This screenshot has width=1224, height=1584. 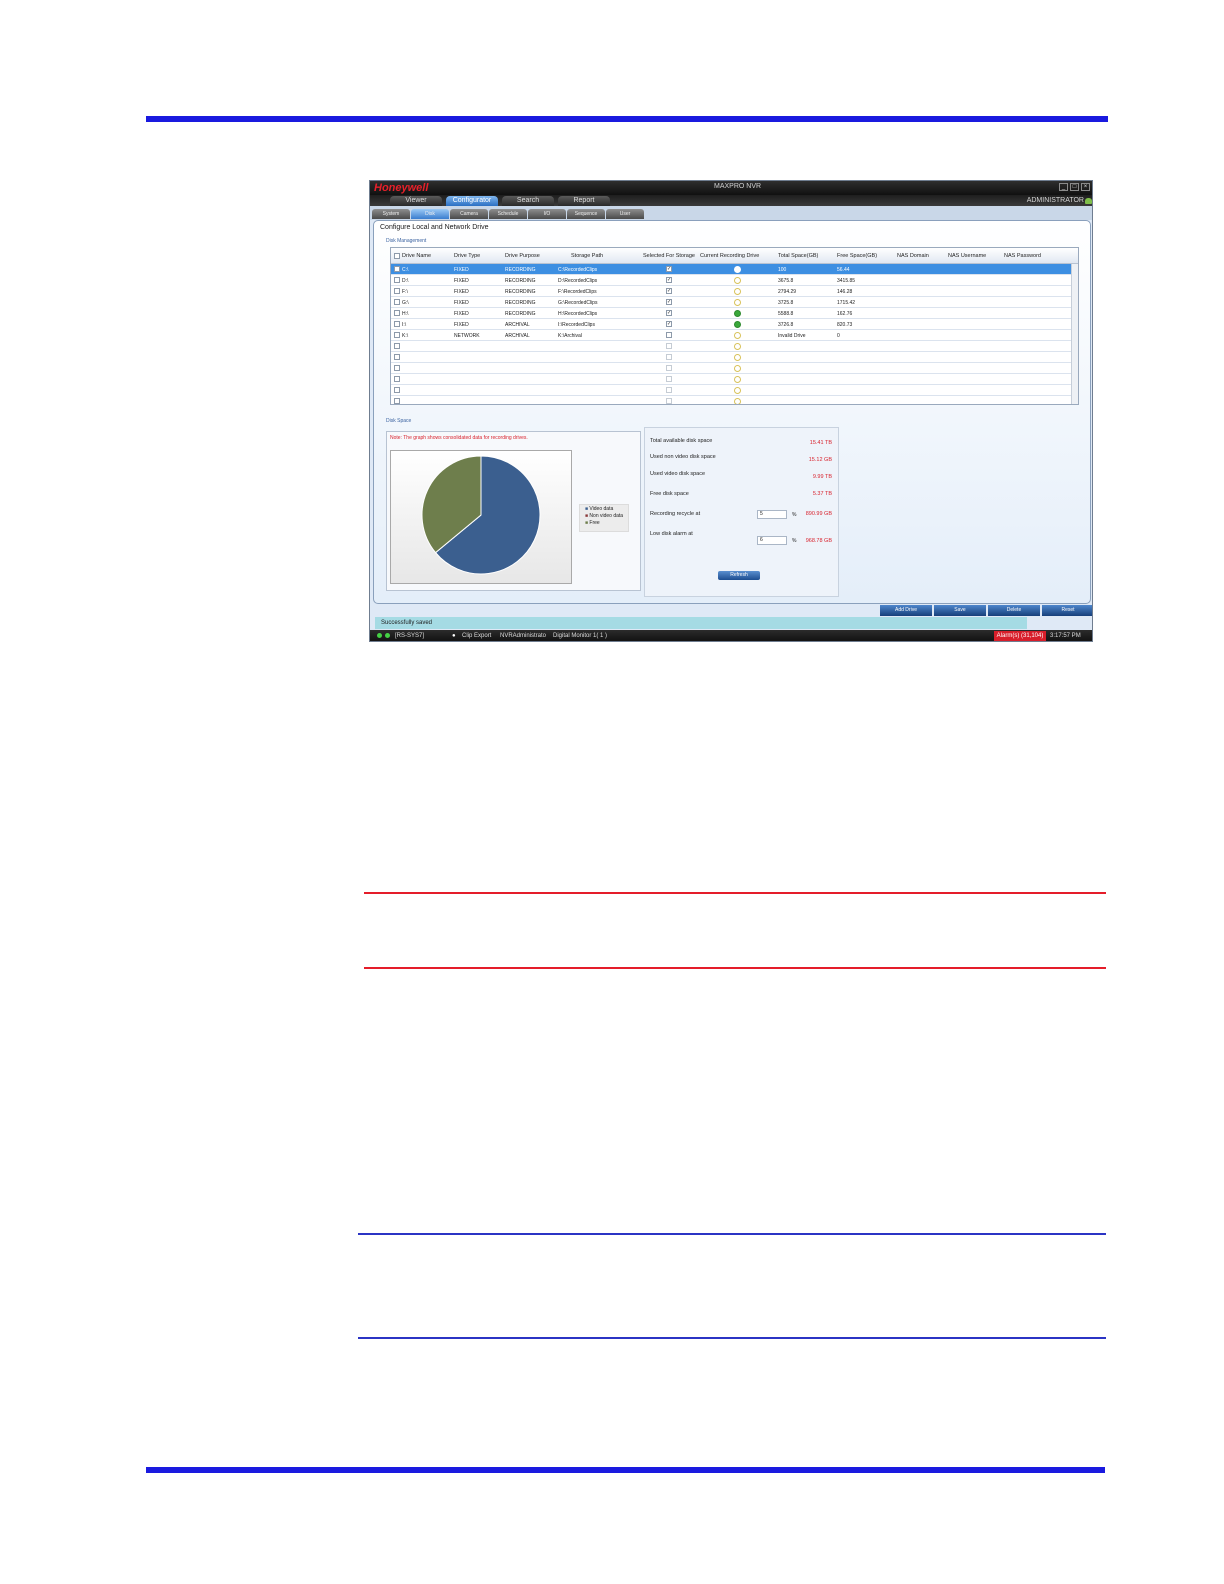 What do you see at coordinates (681, 441) in the screenshot?
I see `total-space-label: Total available disk space` at bounding box center [681, 441].